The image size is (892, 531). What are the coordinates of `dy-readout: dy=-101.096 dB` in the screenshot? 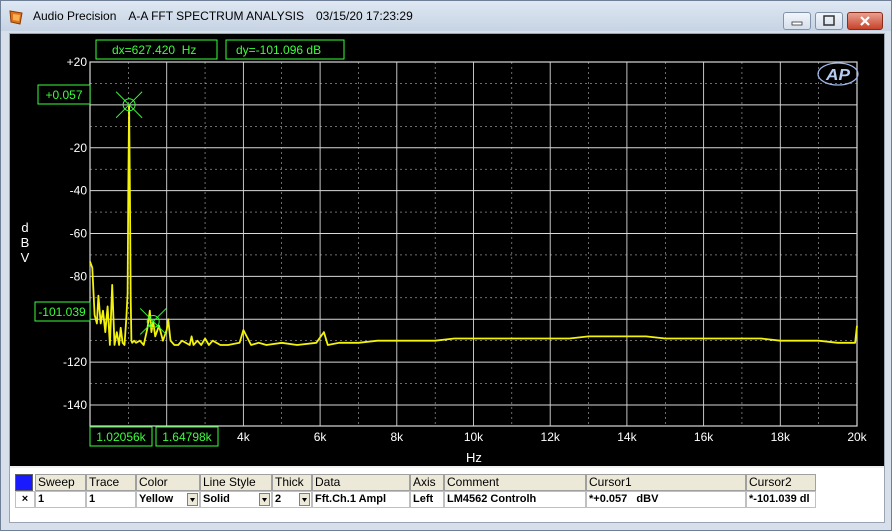 It's located at (278, 50).